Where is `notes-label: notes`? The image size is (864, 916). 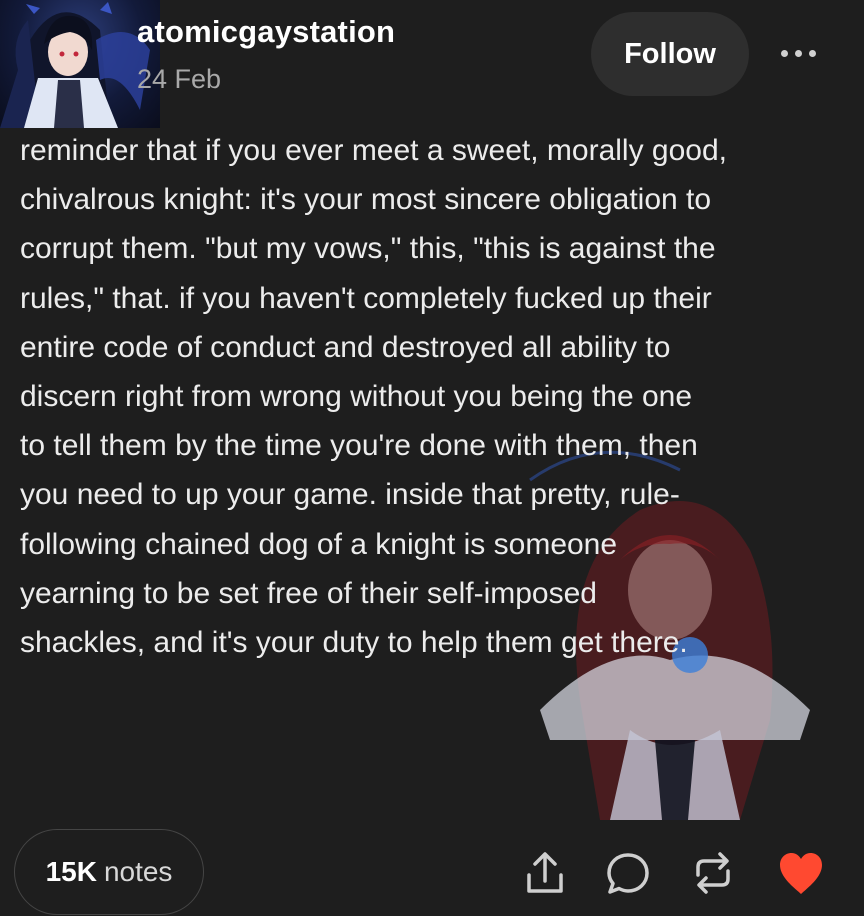
notes-label: notes is located at coordinates (138, 871).